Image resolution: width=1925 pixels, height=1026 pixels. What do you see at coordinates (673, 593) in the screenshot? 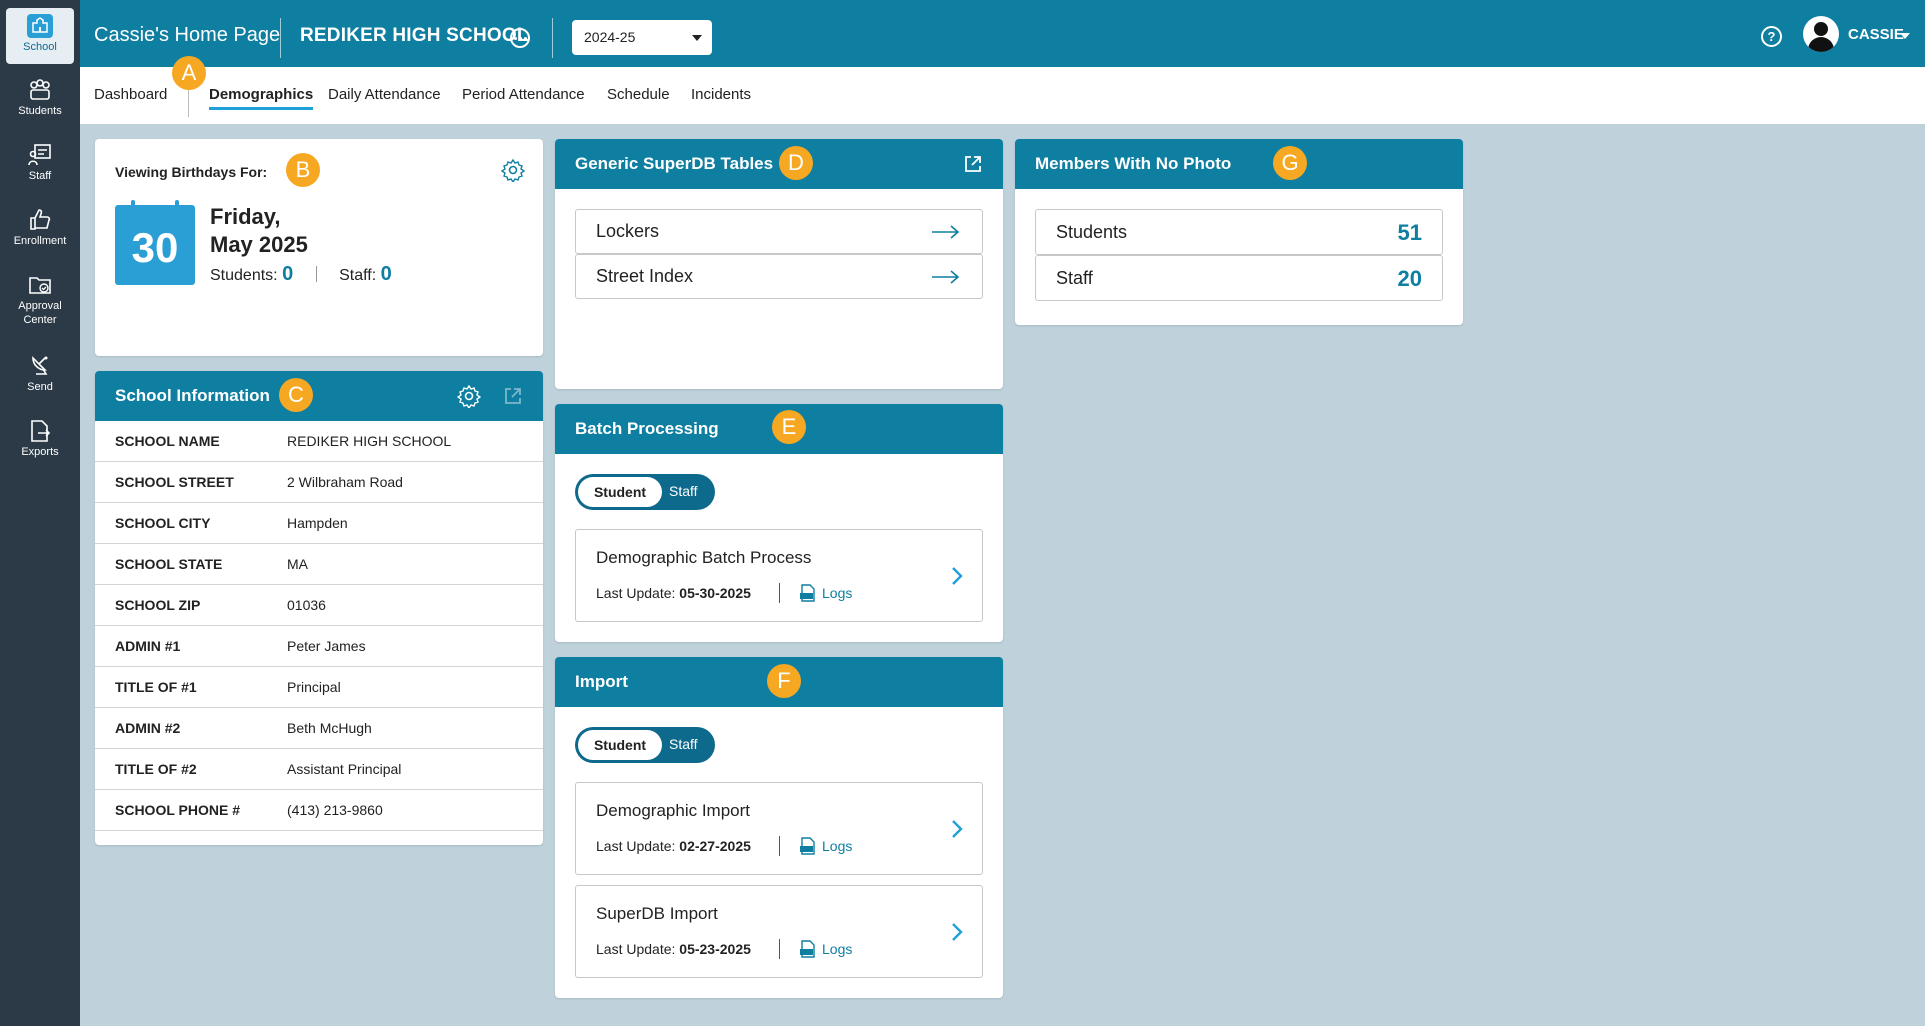
I see `last-update: Last Update: 05-30-2025` at bounding box center [673, 593].